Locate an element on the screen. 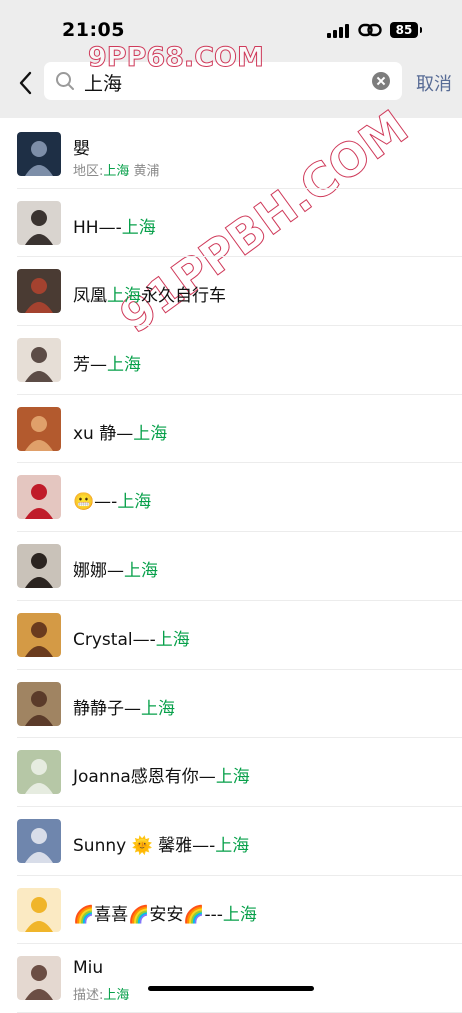  contact-result-row: Miu 描述:上海 is located at coordinates (231, 978).